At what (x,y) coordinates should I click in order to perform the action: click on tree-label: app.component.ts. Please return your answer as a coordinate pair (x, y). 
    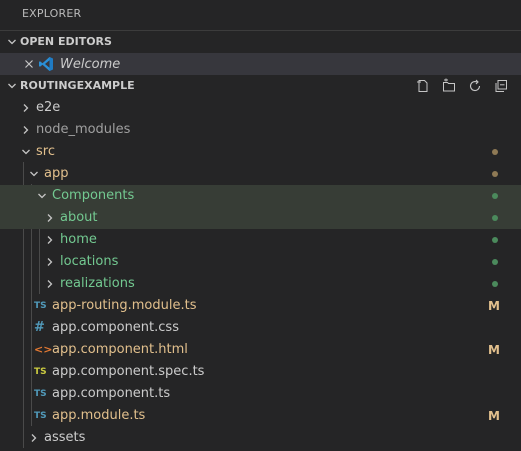
    Looking at the image, I should click on (111, 393).